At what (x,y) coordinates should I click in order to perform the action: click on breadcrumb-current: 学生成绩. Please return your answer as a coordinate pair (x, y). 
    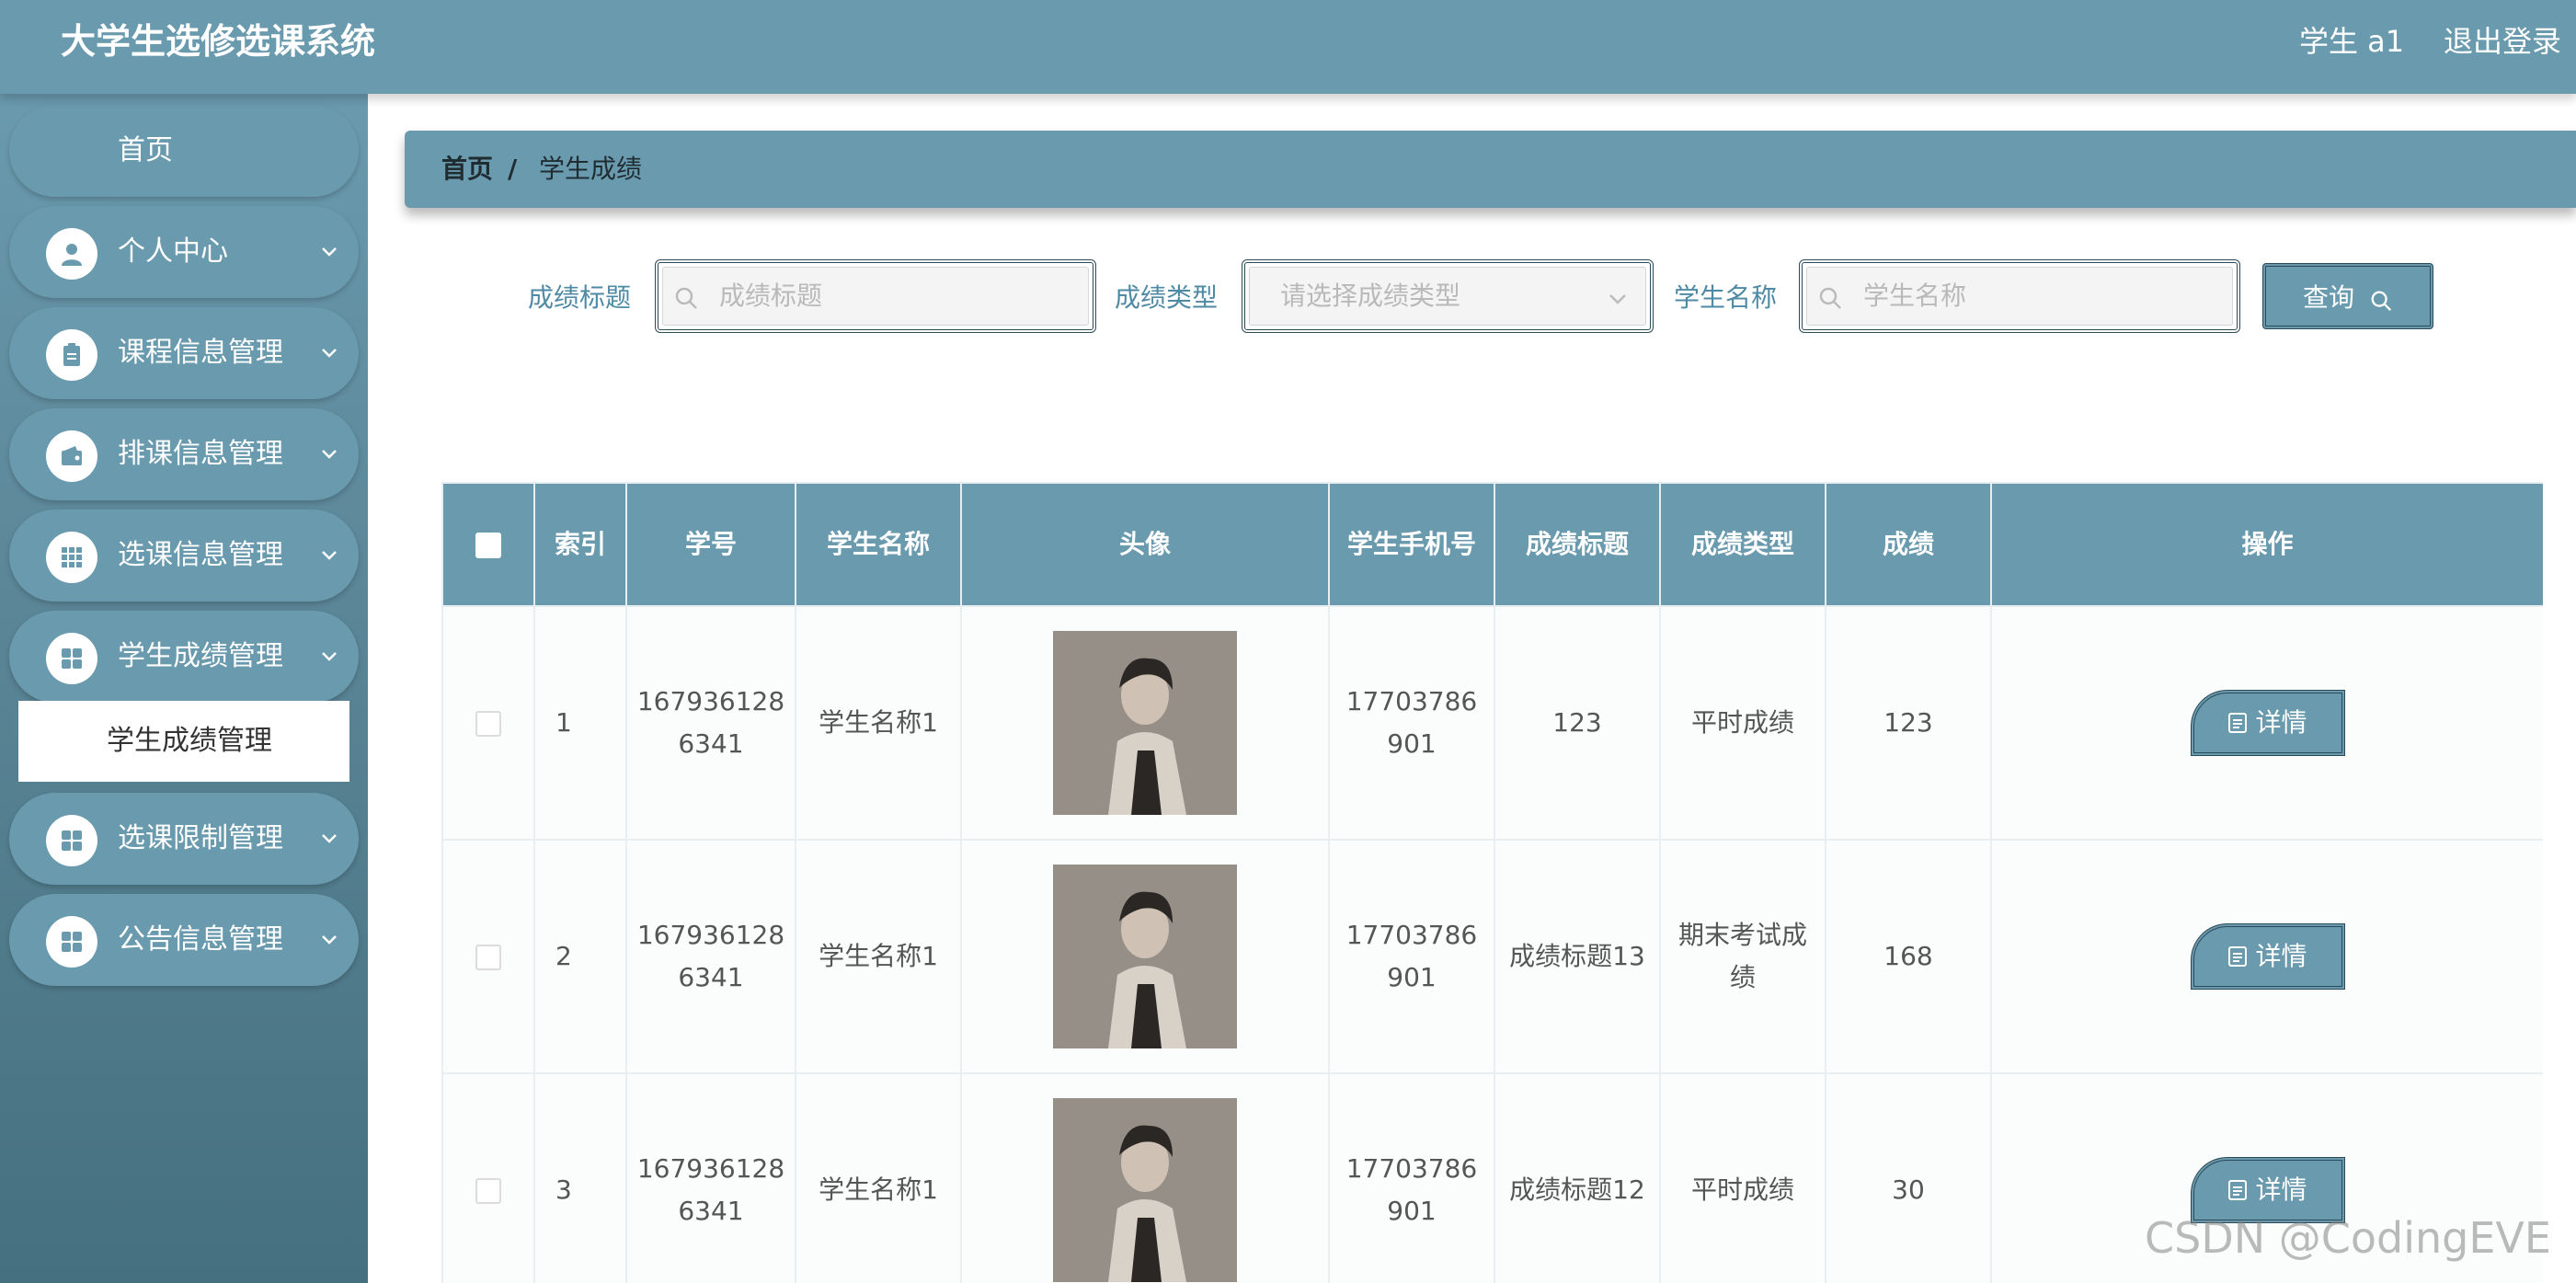
    Looking at the image, I should click on (591, 169).